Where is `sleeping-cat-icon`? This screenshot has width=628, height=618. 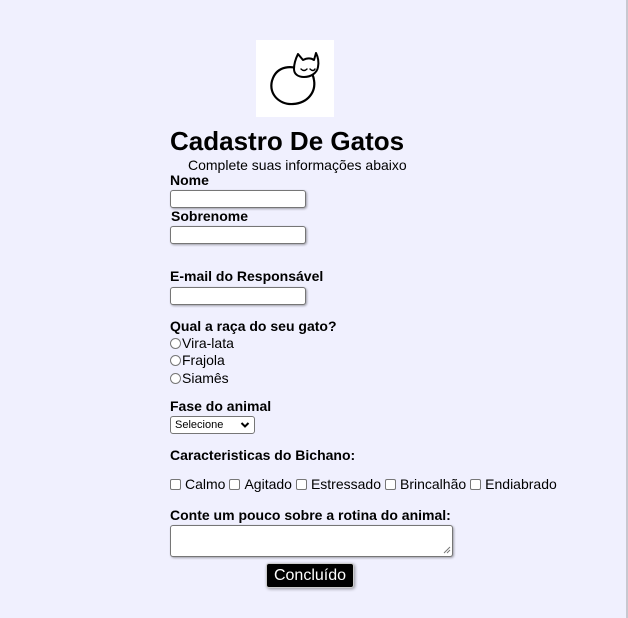 sleeping-cat-icon is located at coordinates (295, 79).